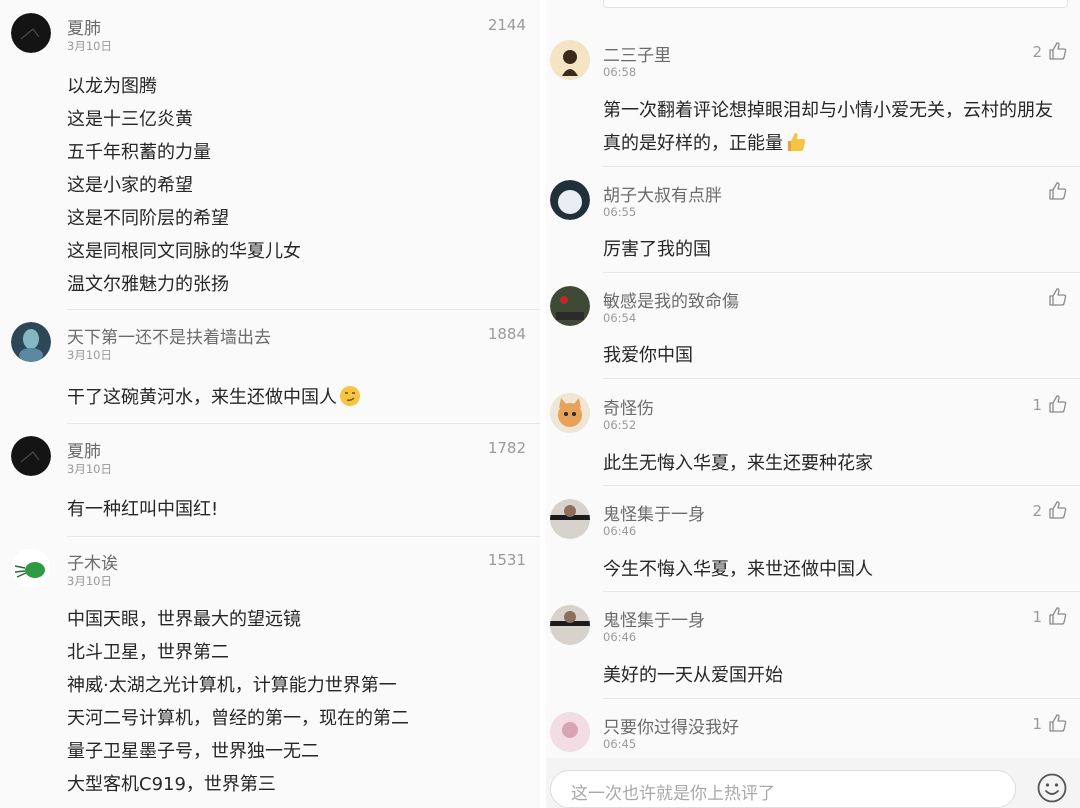  What do you see at coordinates (628, 406) in the screenshot?
I see `comment-username: 奇怪伤` at bounding box center [628, 406].